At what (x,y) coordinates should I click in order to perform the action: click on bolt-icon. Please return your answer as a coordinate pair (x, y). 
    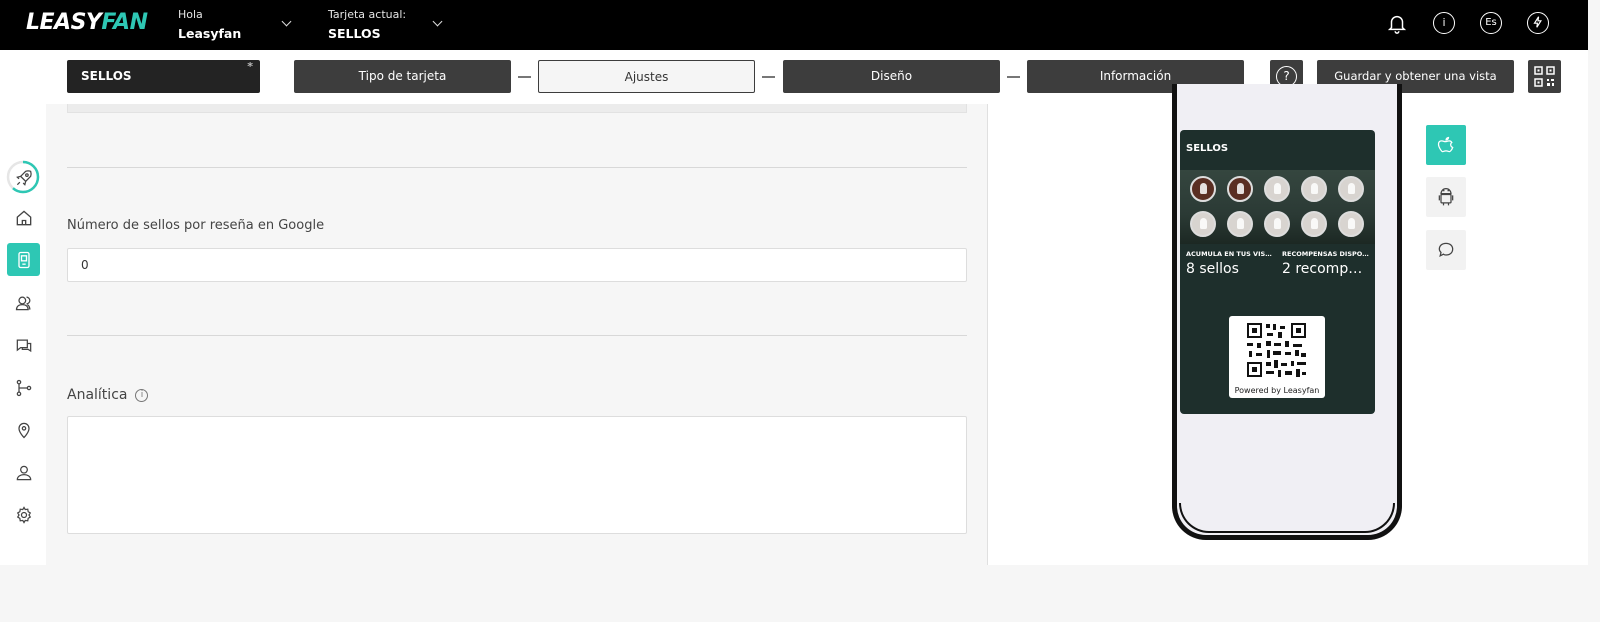
    Looking at the image, I should click on (1538, 23).